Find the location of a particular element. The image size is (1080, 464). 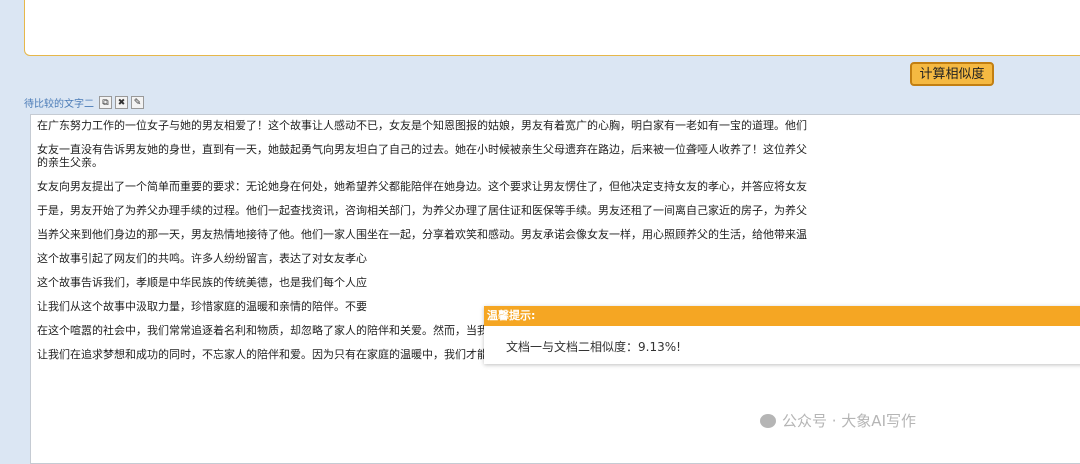

text-two-label-row: 待比较的文字二 ⧉ ✖ ✎ is located at coordinates (84, 102).